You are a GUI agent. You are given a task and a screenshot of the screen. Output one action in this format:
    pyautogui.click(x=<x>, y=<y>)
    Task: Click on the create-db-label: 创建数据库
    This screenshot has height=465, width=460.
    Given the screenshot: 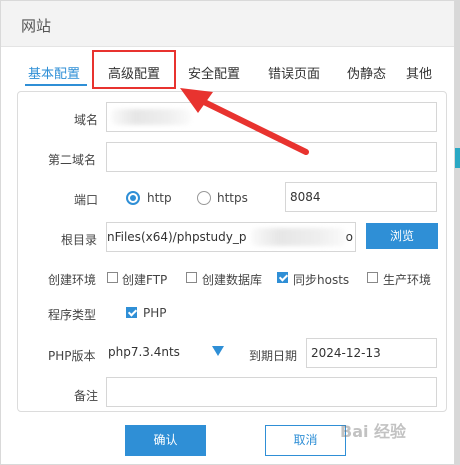 What is the action you would take?
    pyautogui.click(x=232, y=280)
    